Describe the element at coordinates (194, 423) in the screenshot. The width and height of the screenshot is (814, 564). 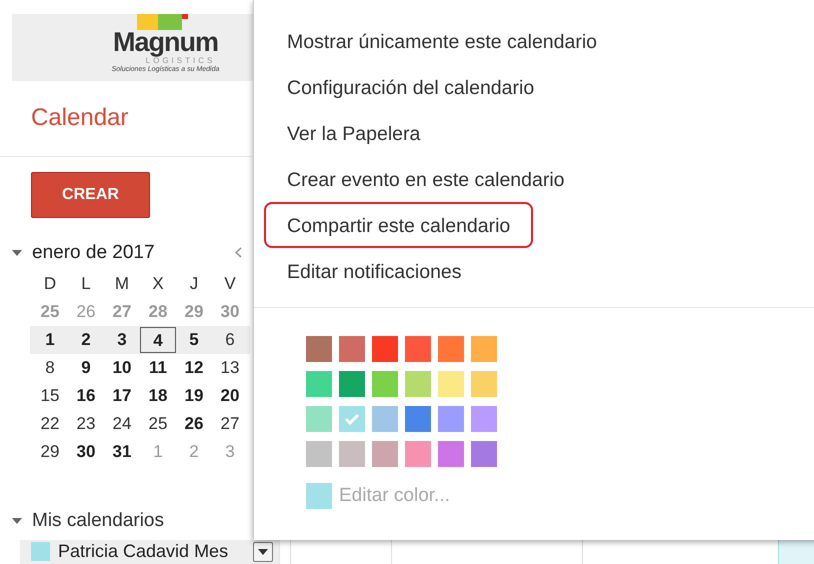
I see `calendar-day: 26` at that location.